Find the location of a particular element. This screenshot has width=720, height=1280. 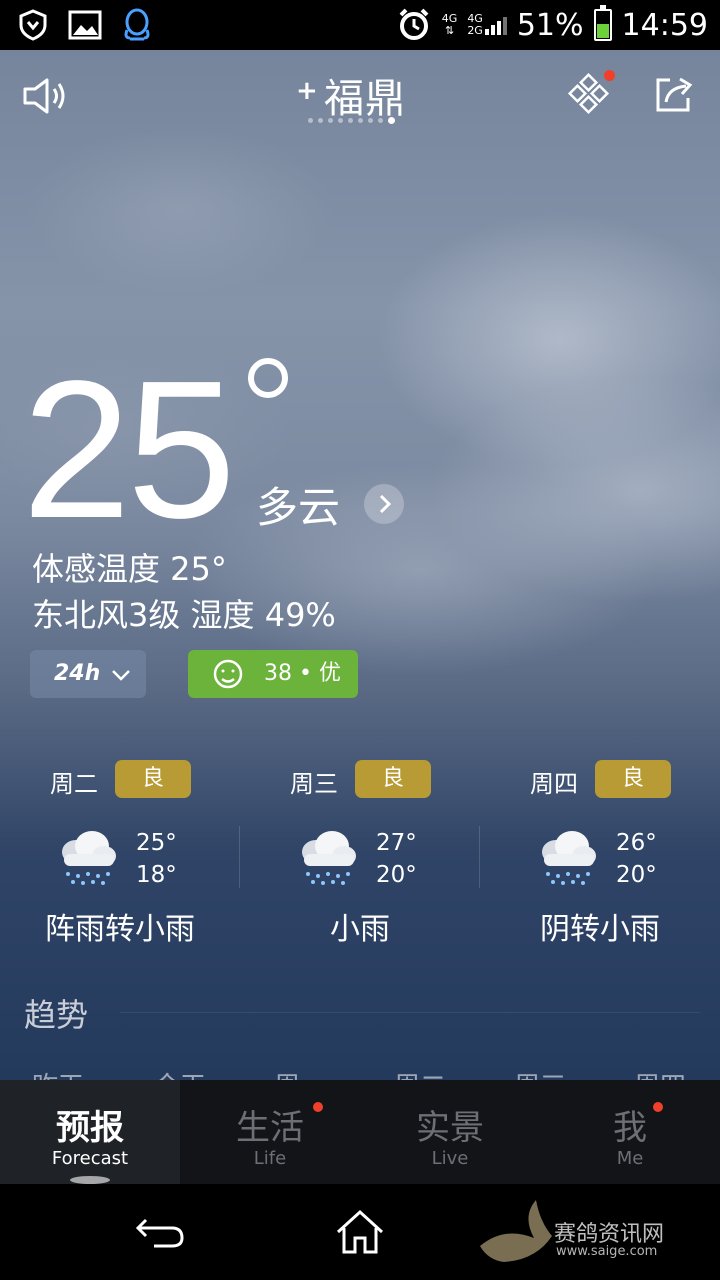

speaker-icon is located at coordinates (45, 96).